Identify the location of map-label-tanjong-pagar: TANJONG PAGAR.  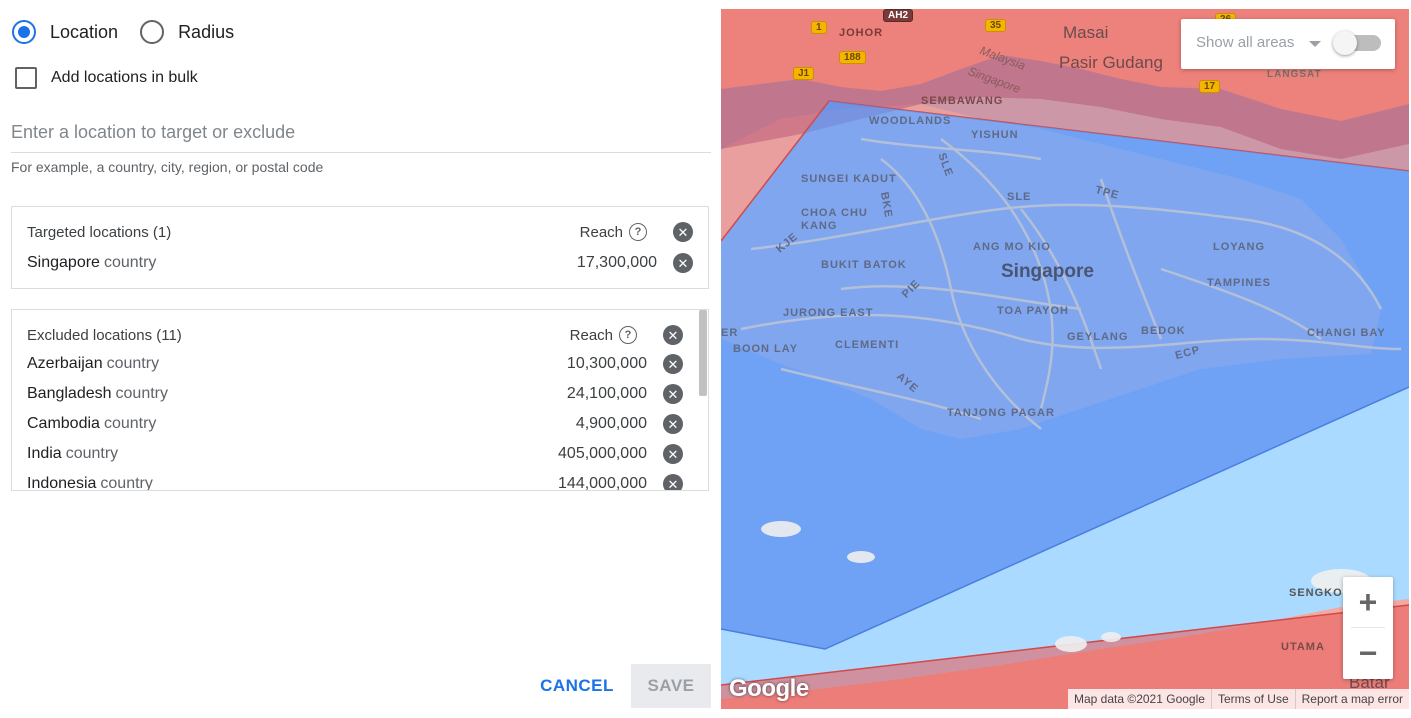
(1001, 413).